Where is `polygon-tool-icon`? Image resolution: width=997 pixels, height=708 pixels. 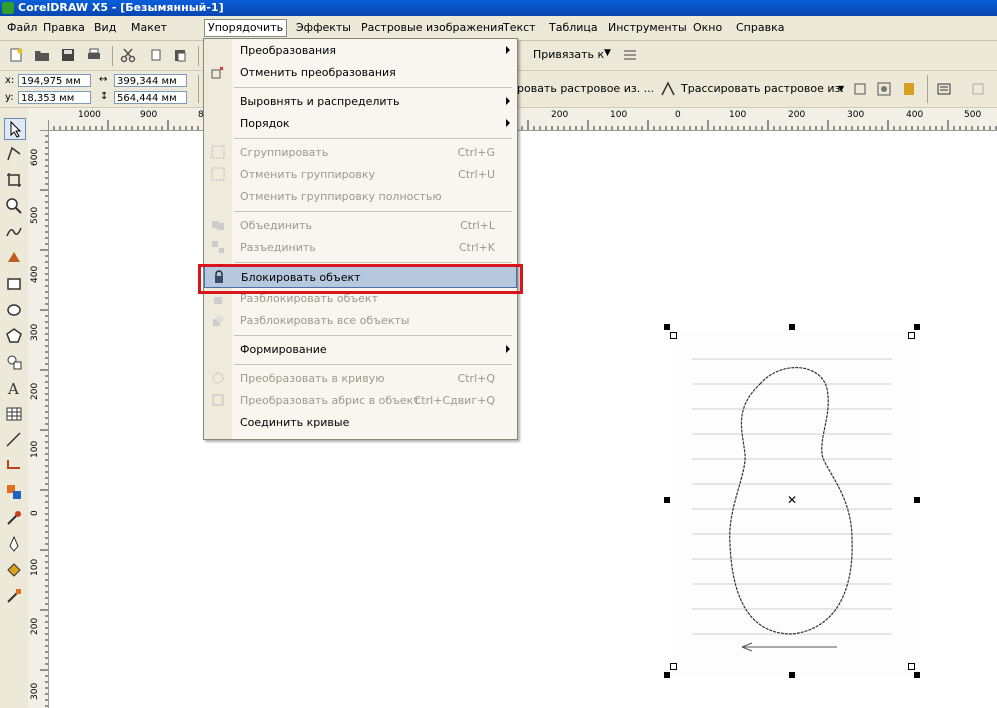 polygon-tool-icon is located at coordinates (14, 336).